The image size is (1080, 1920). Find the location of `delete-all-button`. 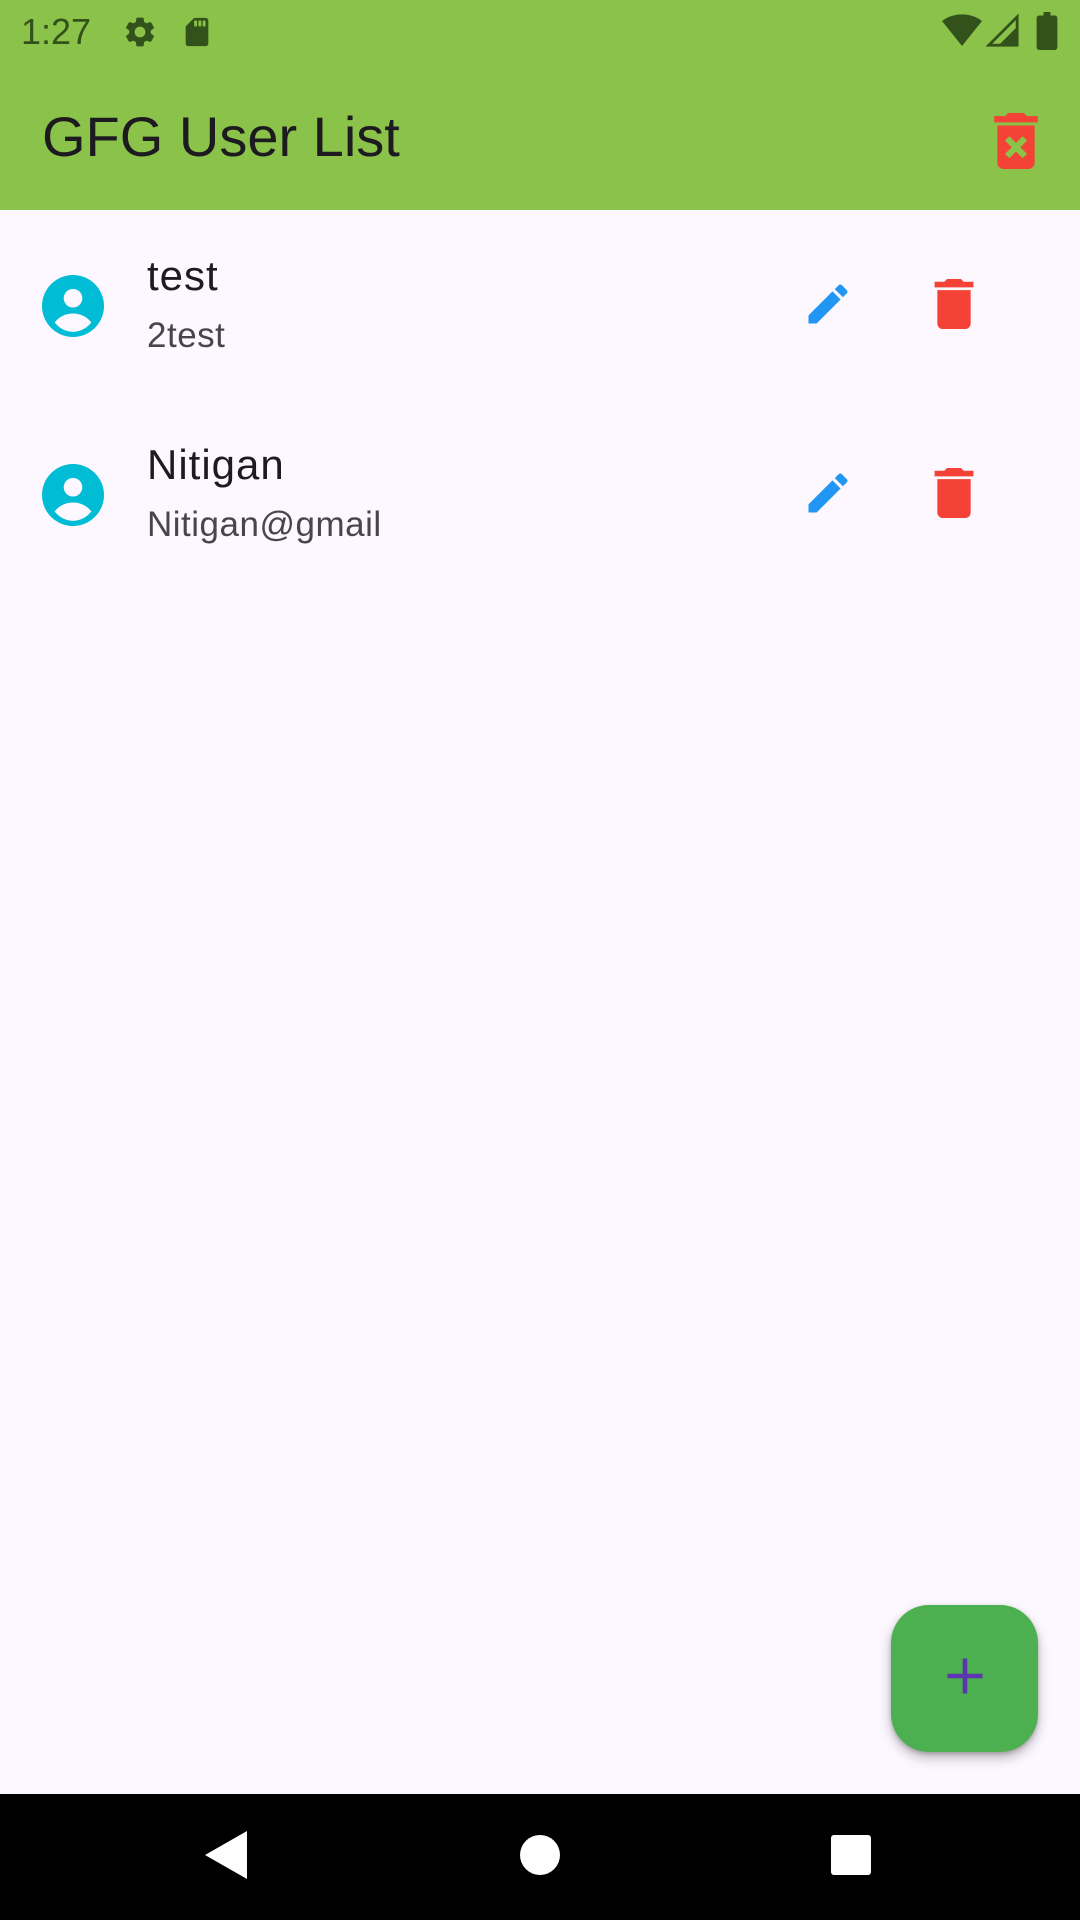

delete-all-button is located at coordinates (1016, 143).